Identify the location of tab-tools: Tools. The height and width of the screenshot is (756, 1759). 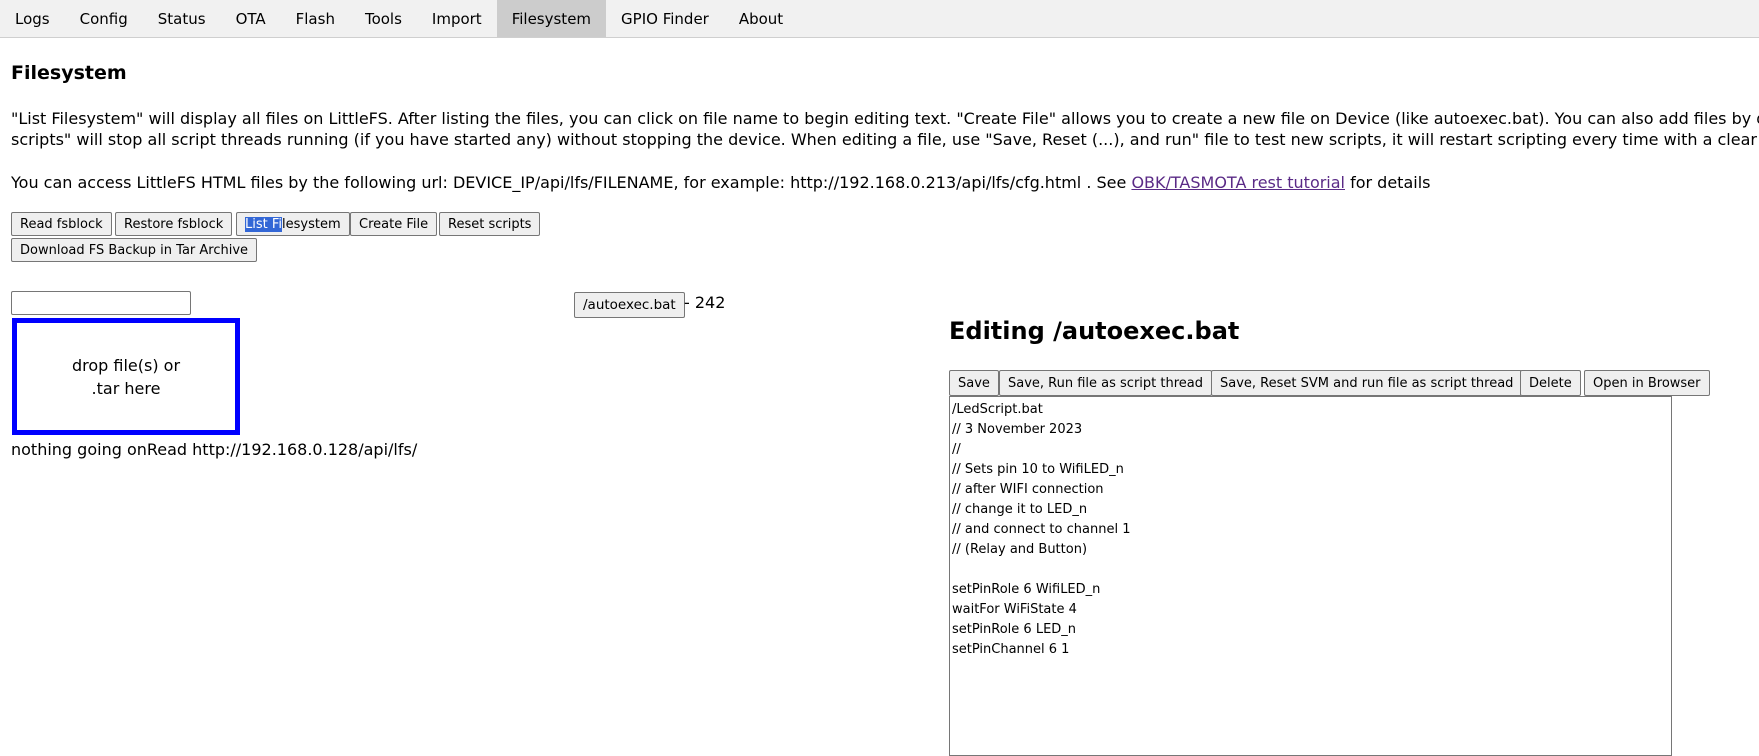
(383, 18).